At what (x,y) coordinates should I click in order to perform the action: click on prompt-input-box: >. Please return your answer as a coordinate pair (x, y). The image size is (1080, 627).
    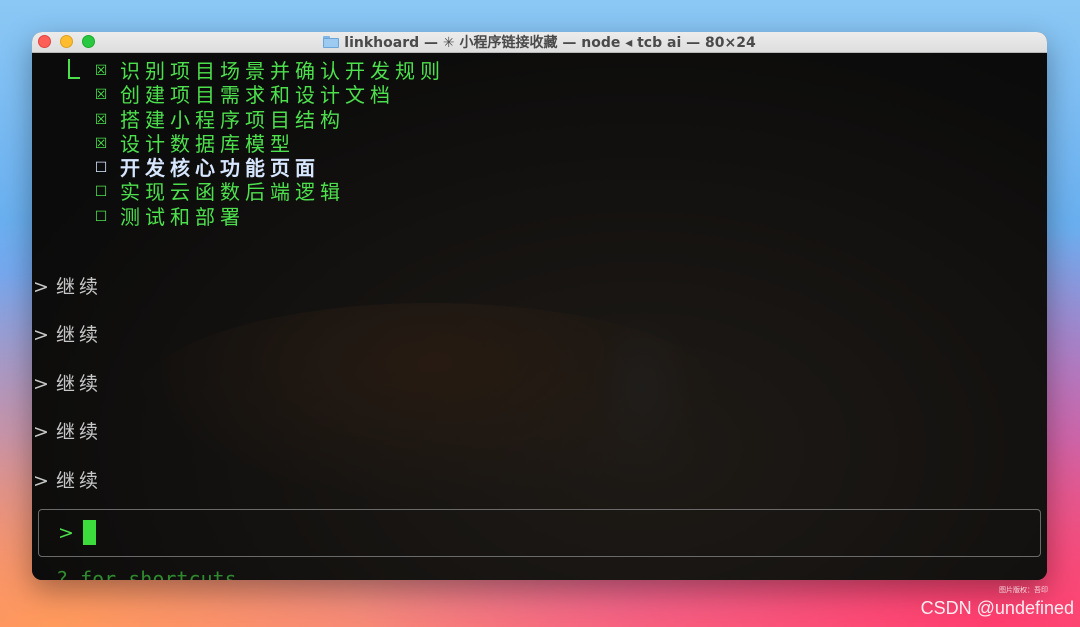
    Looking at the image, I should click on (539, 533).